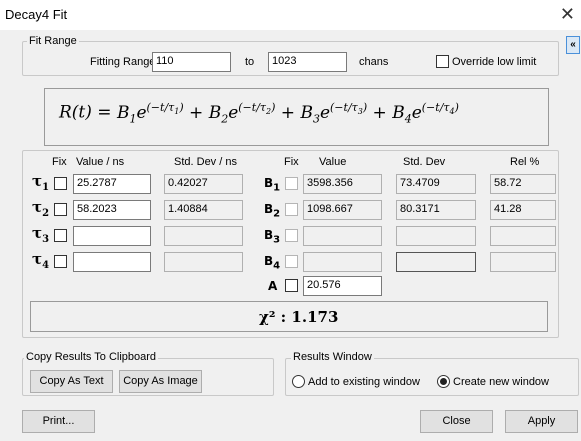  Describe the element at coordinates (290, 15) in the screenshot. I see `title-bar: Decay4 Fit ✕` at that location.